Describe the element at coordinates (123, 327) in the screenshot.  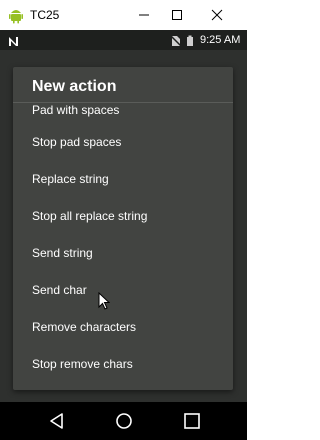
I see `action-item-remove-characters: Remove characters` at that location.